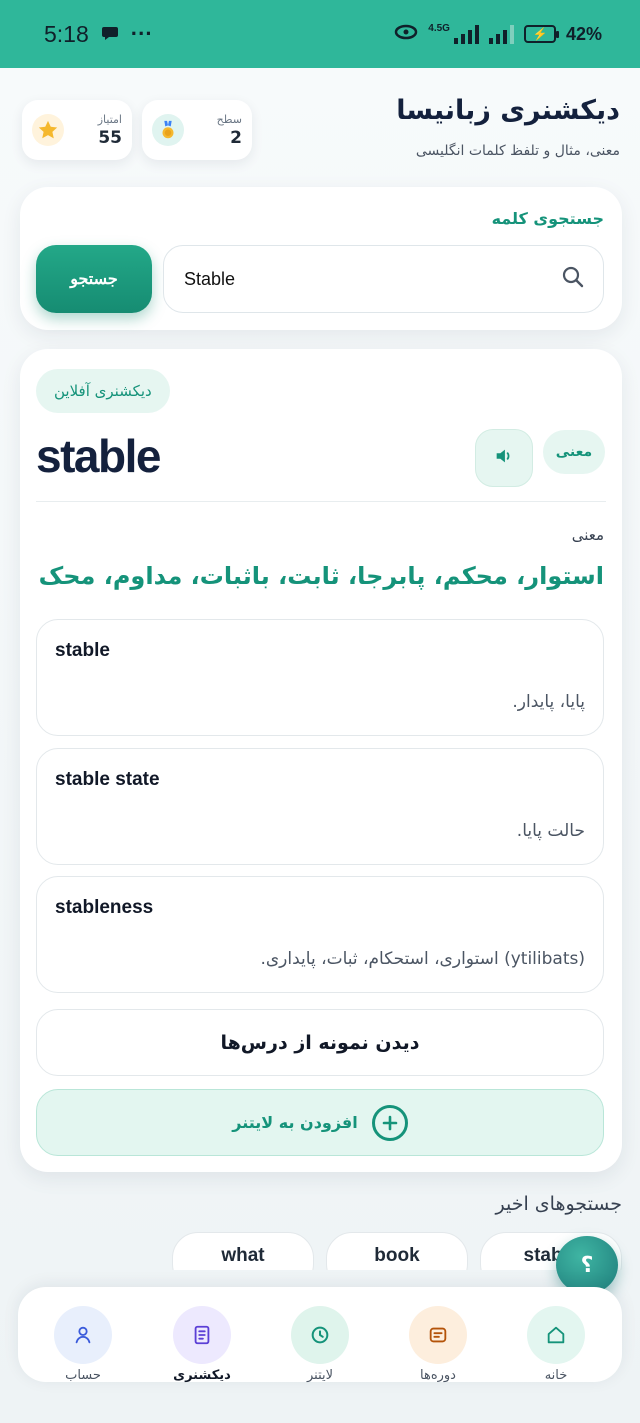  Describe the element at coordinates (107, 779) in the screenshot. I see `entry-english: stable state` at that location.